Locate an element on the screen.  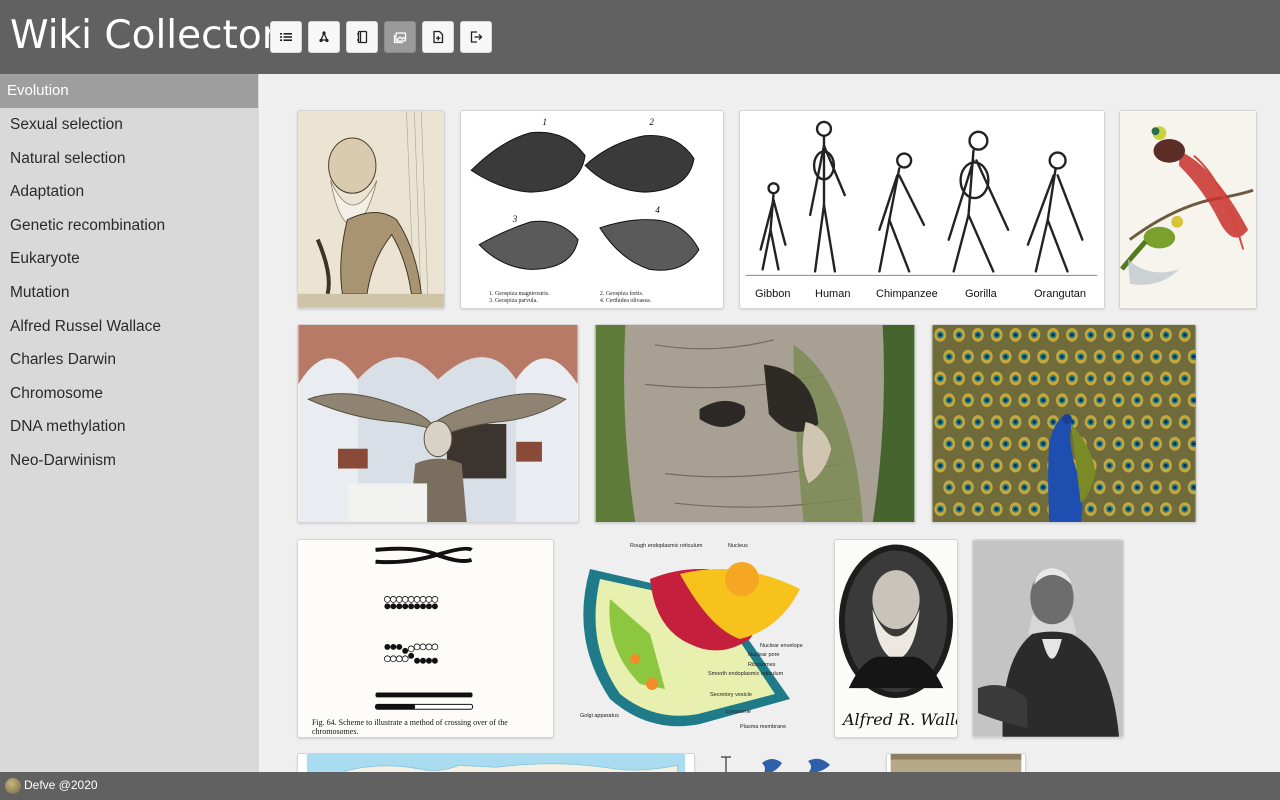
finch-caption-1: 1. Geospiza magnirostris. is located at coordinates (519, 294).